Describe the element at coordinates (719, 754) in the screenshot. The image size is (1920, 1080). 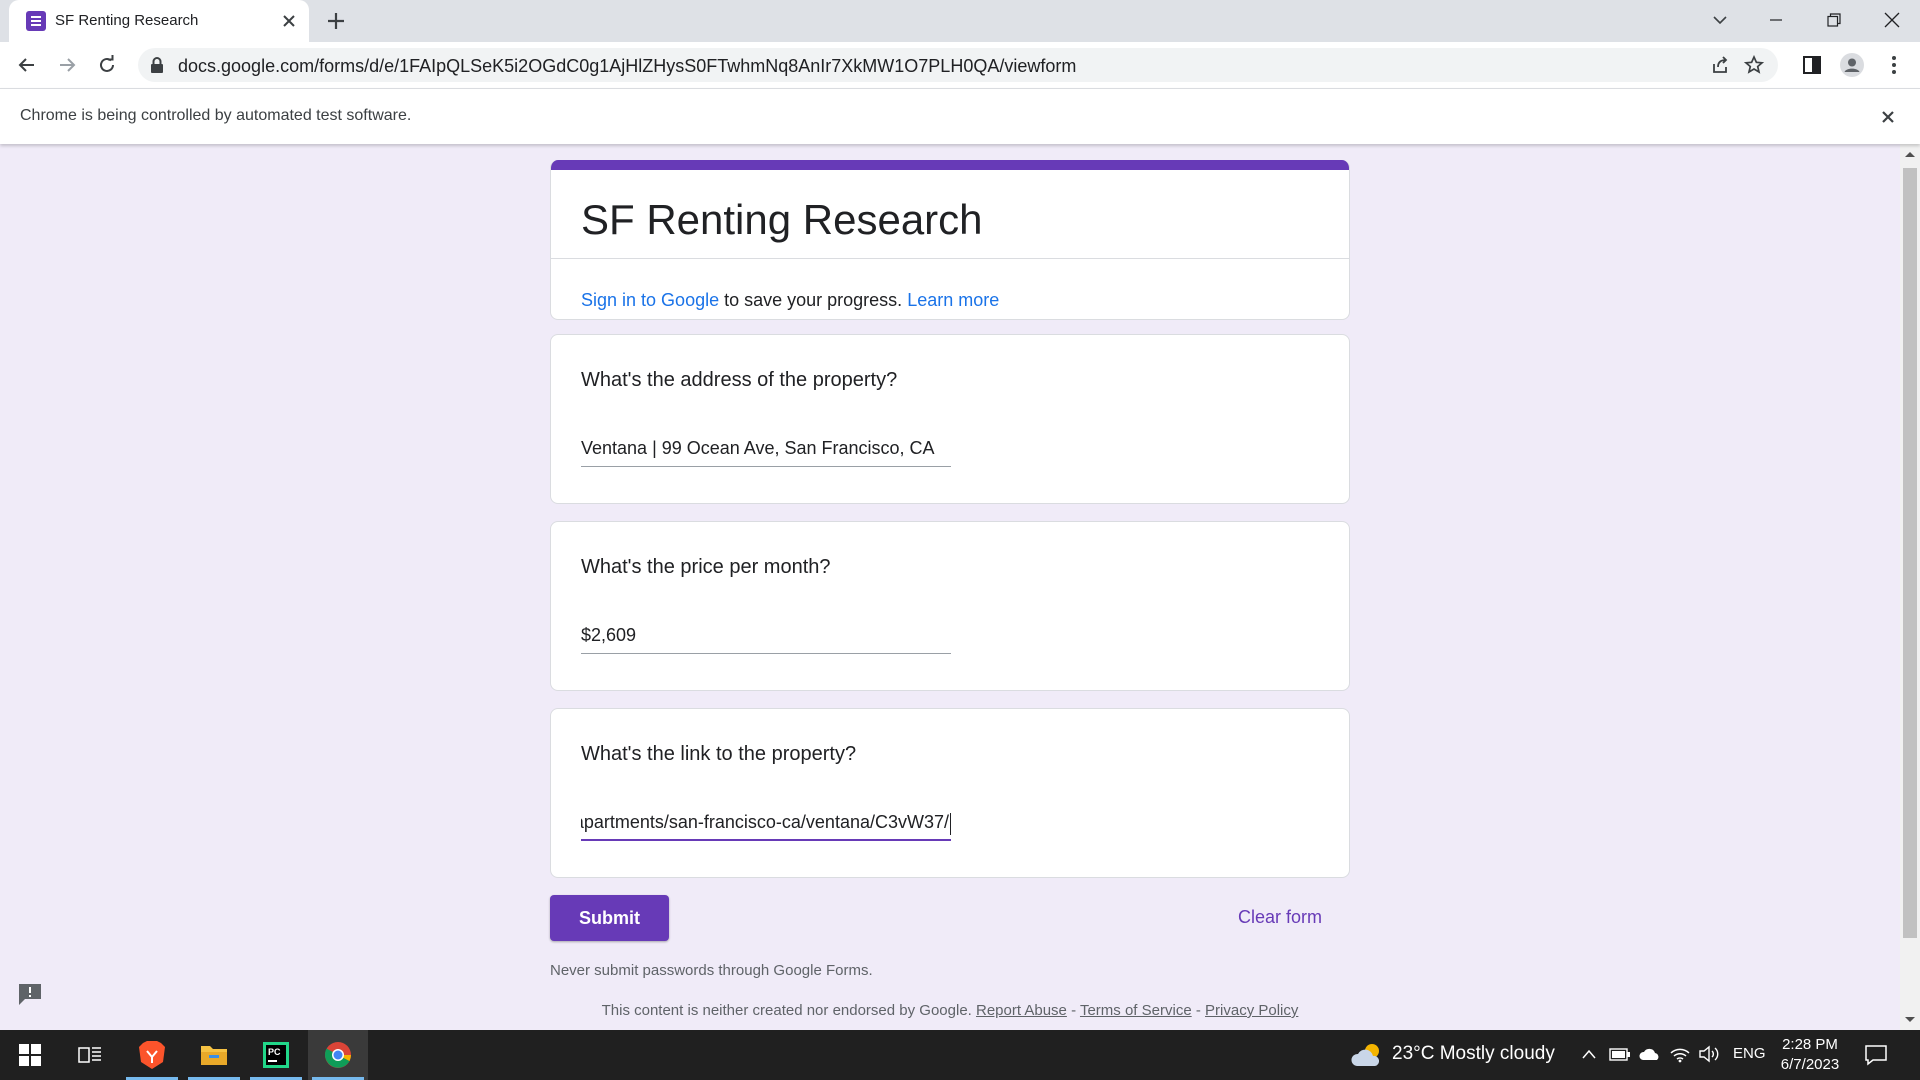
I see `question-label: What's the link to the property?` at that location.